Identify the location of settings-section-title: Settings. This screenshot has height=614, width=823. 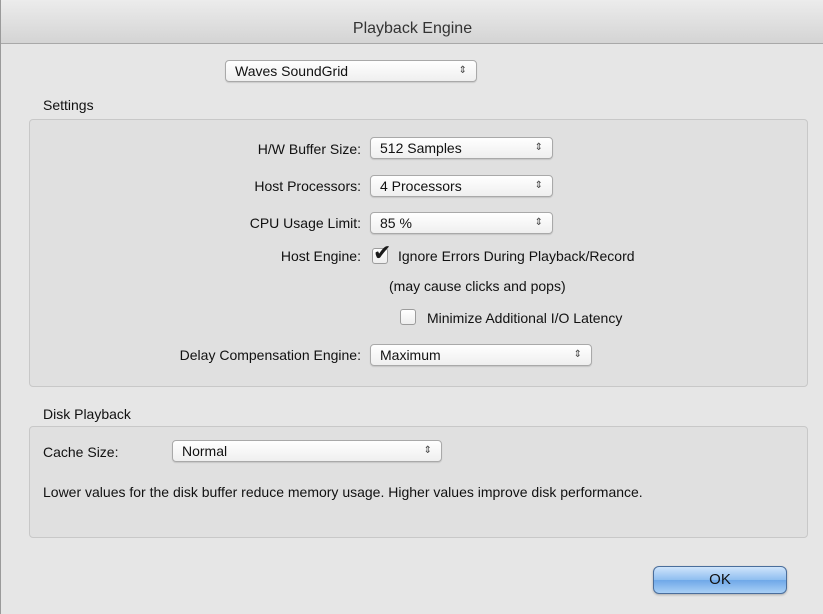
(68, 105).